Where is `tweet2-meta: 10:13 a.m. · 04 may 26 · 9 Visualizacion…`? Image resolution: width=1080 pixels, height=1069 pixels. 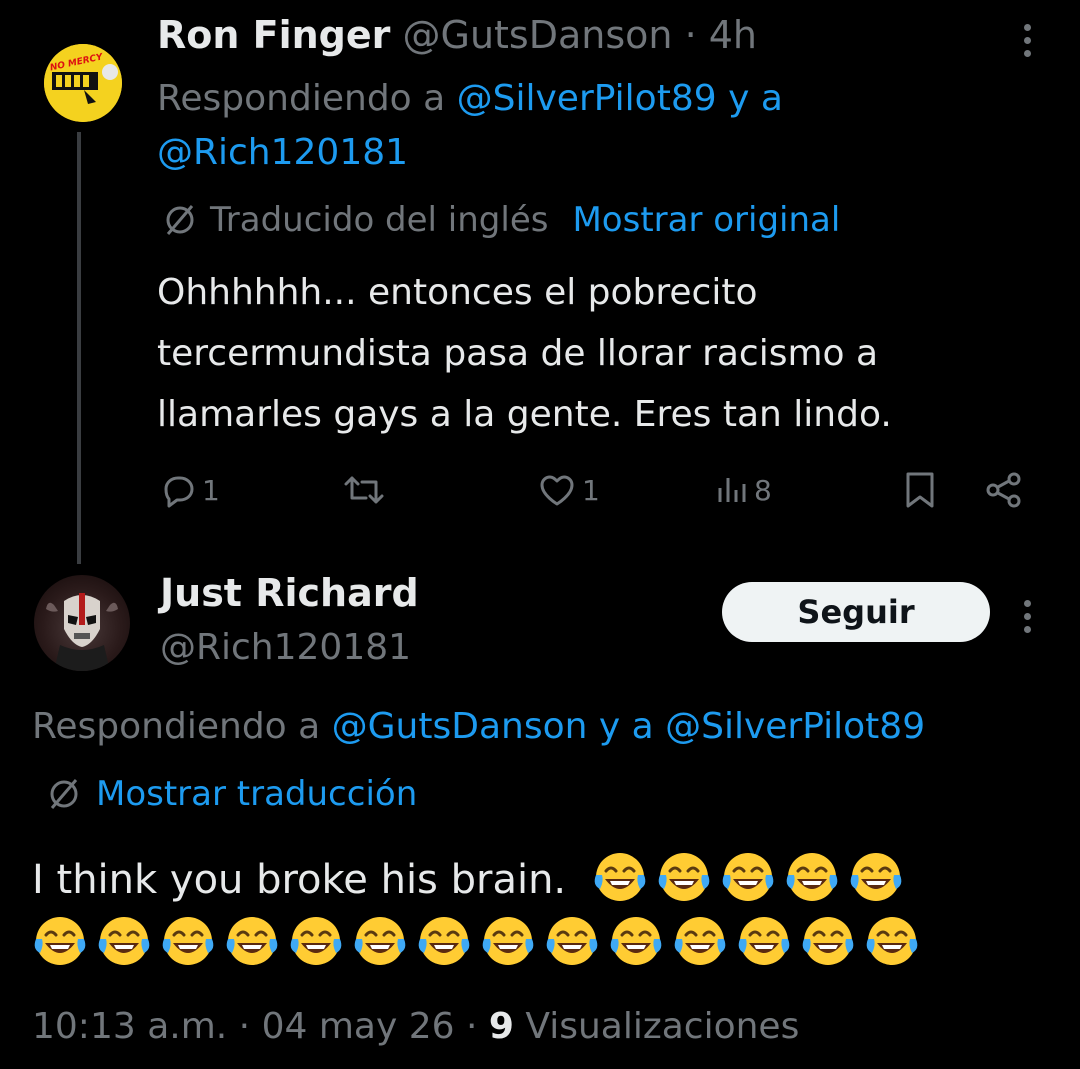 tweet2-meta: 10:13 a.m. · 04 may 26 · 9 Visualizacion… is located at coordinates (416, 1026).